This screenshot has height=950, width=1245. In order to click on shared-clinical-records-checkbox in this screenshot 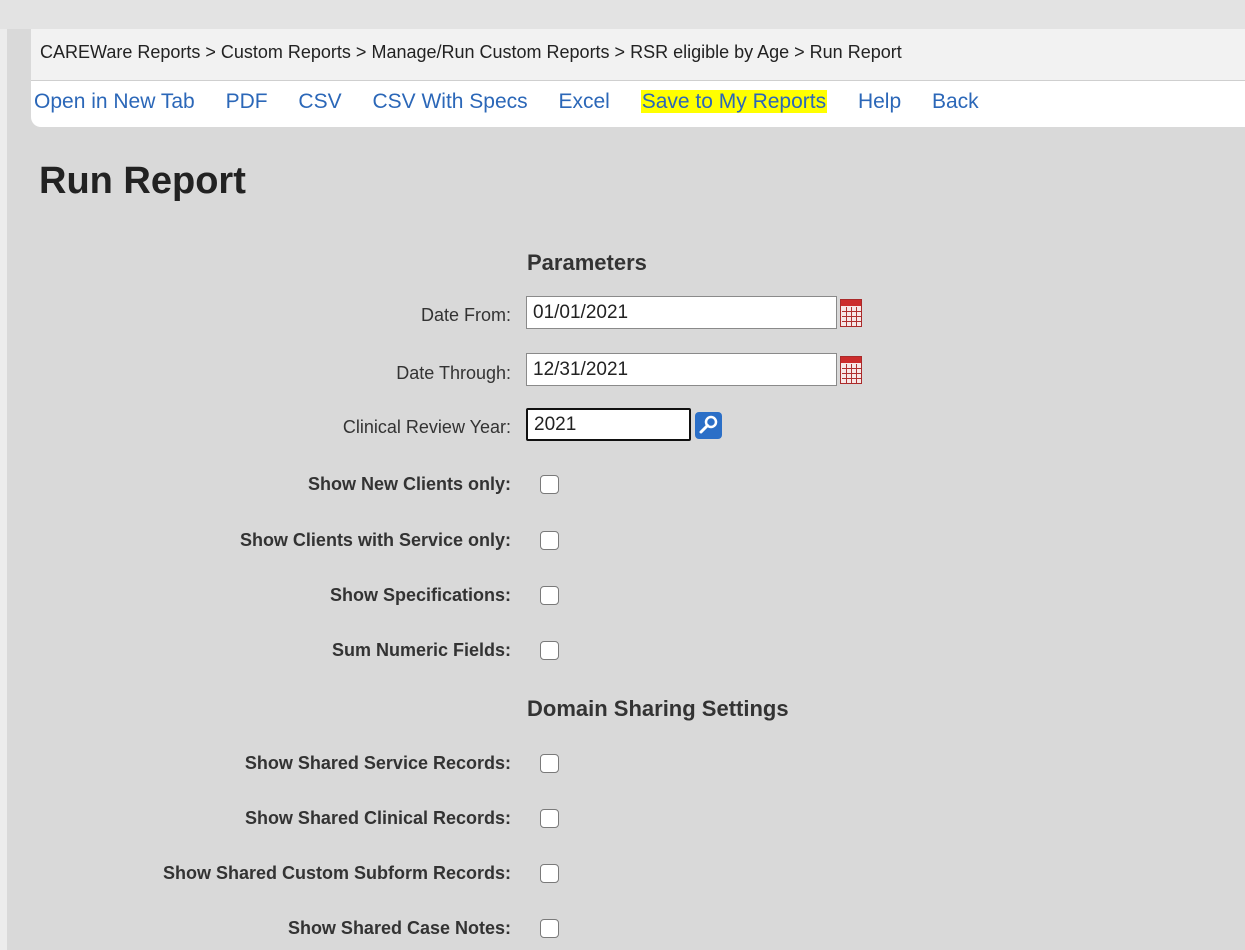, I will do `click(549, 818)`.